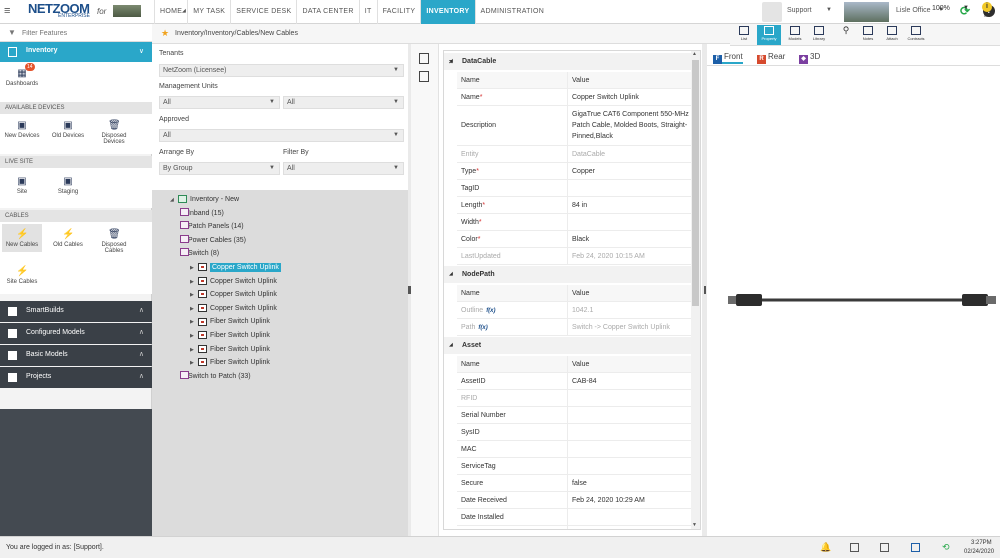  What do you see at coordinates (82, 33) in the screenshot?
I see `filter-features-input` at bounding box center [82, 33].